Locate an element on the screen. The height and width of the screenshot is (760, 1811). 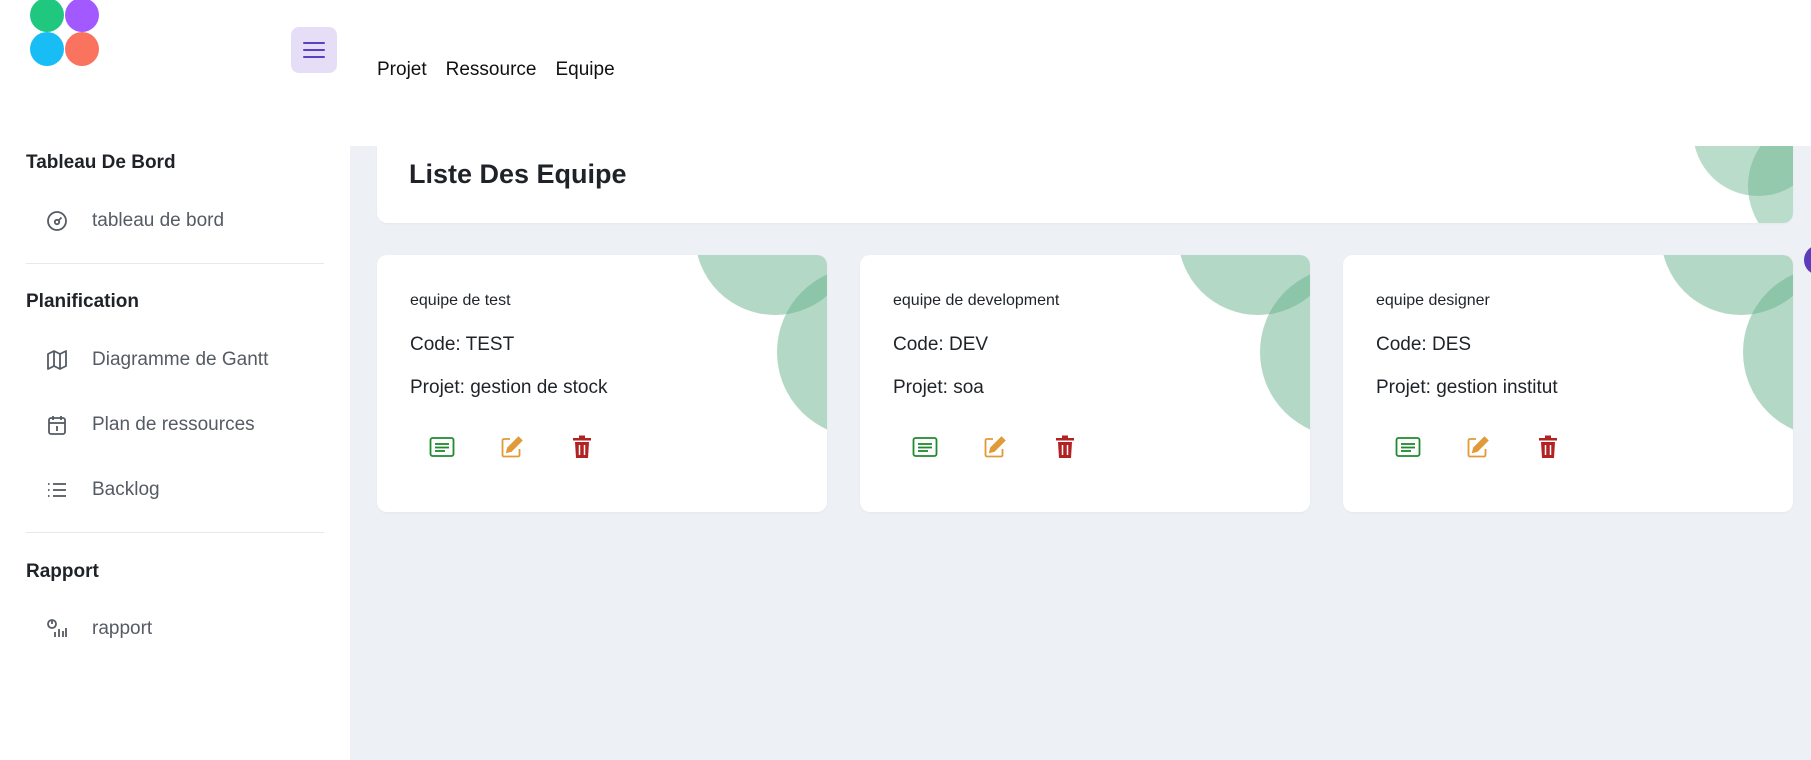
sidebar-item-plan-ressources: Plan de ressources is located at coordinates (184, 425).